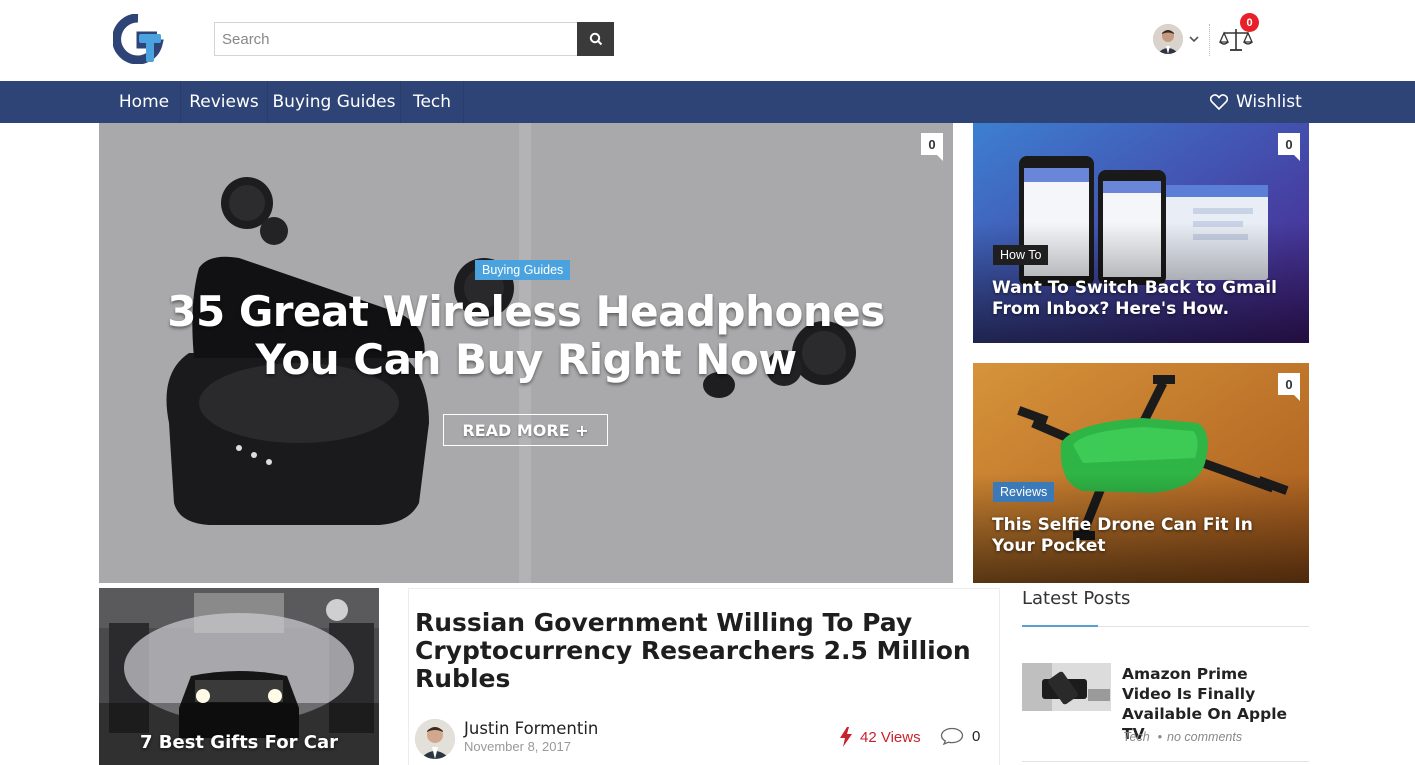 The height and width of the screenshot is (765, 1415). I want to click on side-post-drone-category: Reviews, so click(1024, 492).